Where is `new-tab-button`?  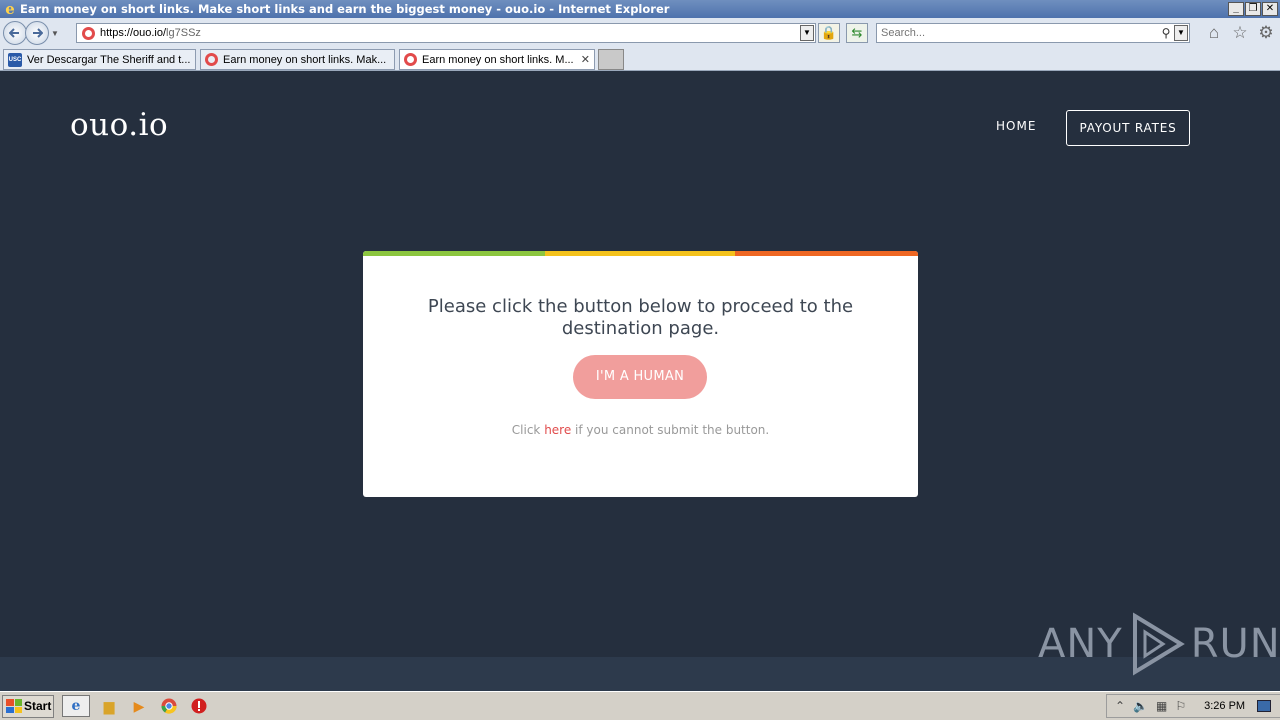
new-tab-button is located at coordinates (611, 59).